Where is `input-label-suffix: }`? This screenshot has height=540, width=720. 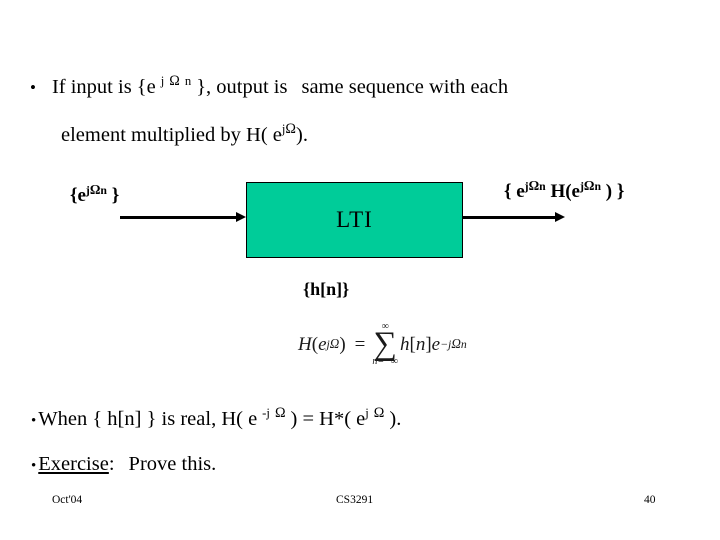 input-label-suffix: } is located at coordinates (113, 195).